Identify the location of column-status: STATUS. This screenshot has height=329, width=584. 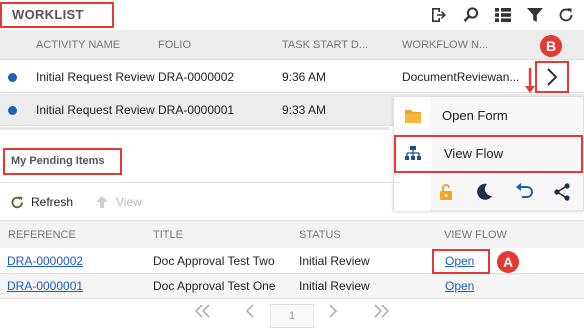
(320, 235).